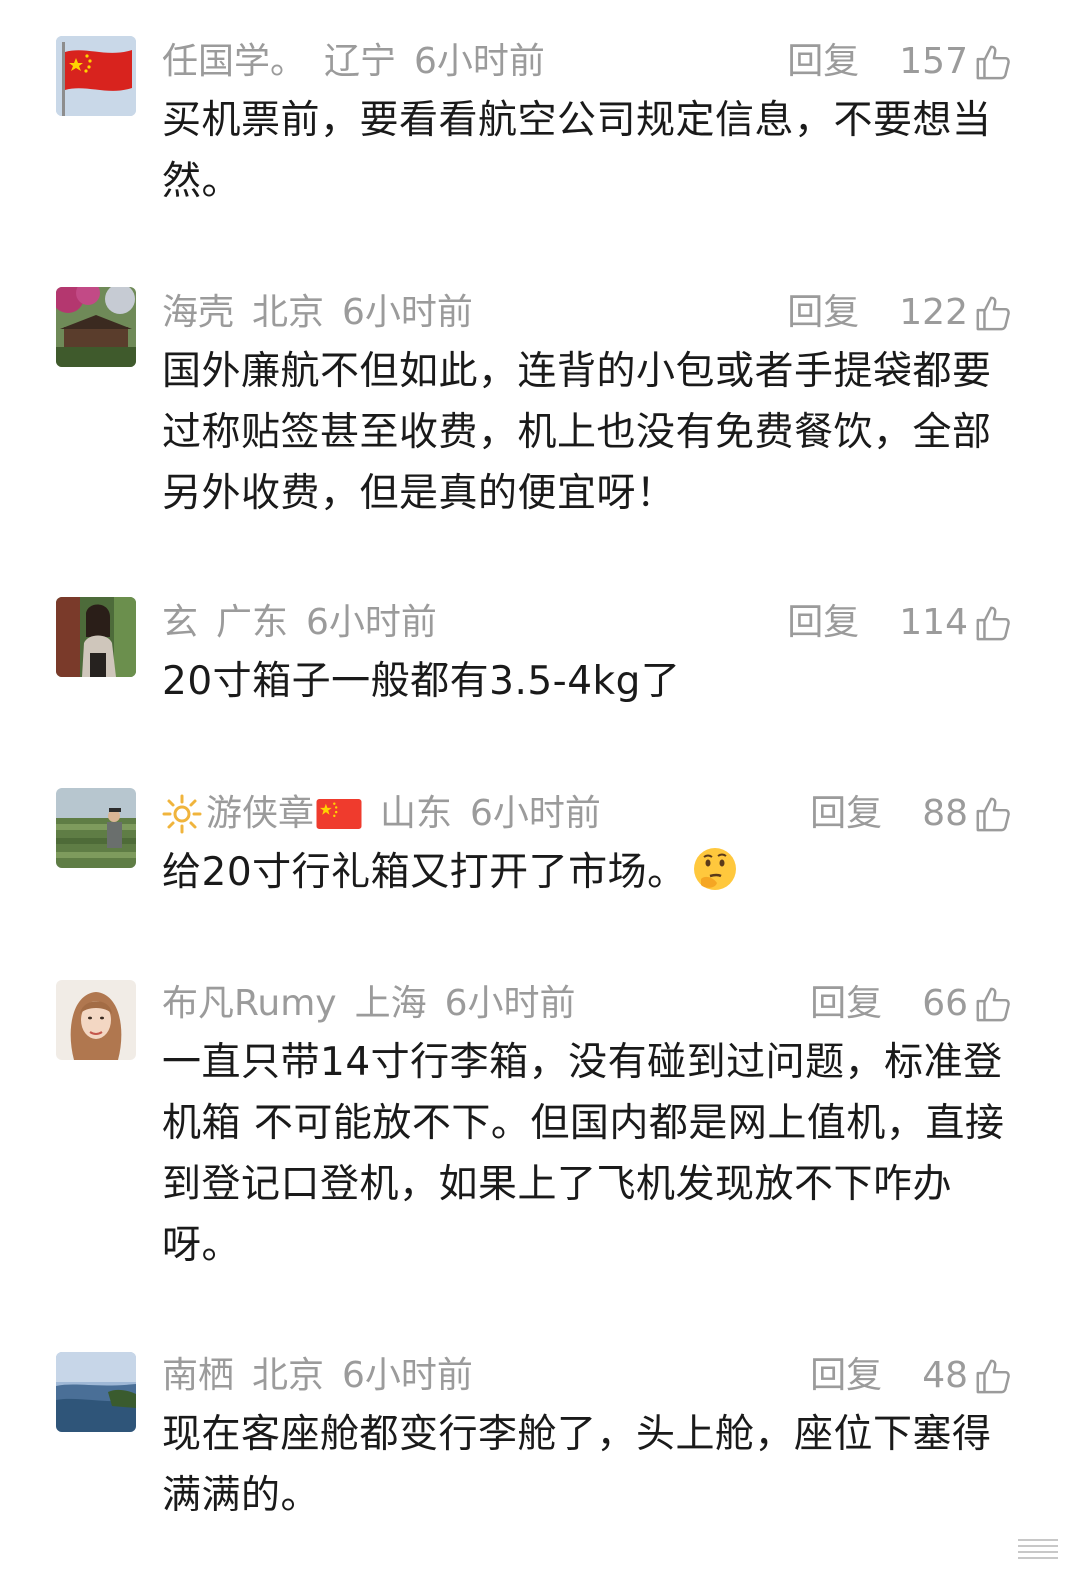 The height and width of the screenshot is (1584, 1080). Describe the element at coordinates (182, 814) in the screenshot. I see `sun-icon` at that location.